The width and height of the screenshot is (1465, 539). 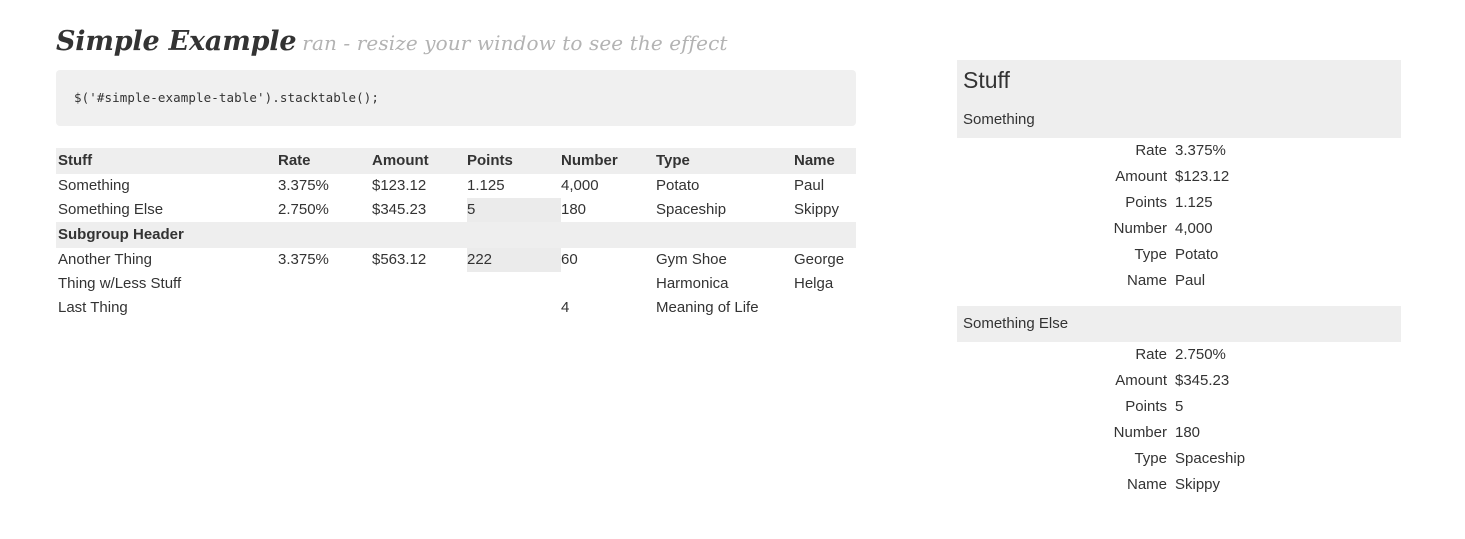 I want to click on cell-type: Potato, so click(x=678, y=186).